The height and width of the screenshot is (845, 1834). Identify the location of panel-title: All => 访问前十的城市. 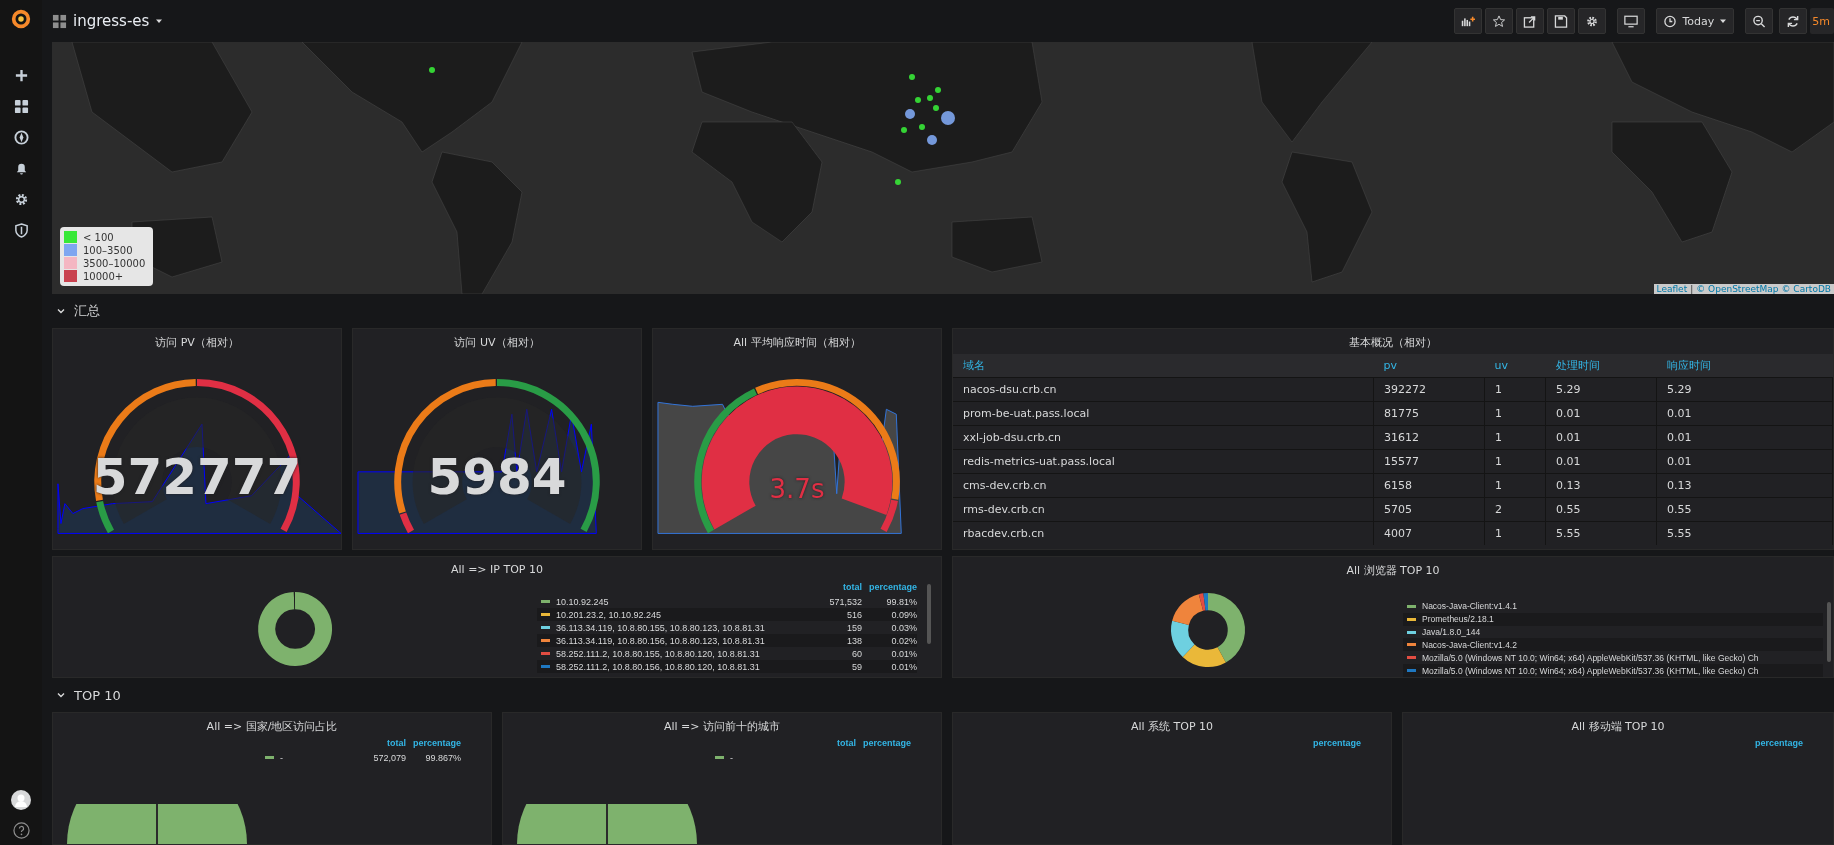
(722, 725).